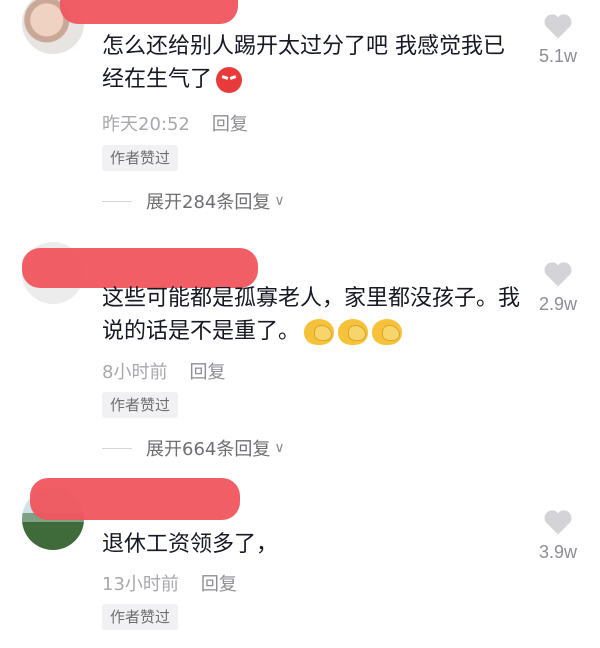 The width and height of the screenshot is (600, 648). I want to click on like-count: 2.9w, so click(558, 304).